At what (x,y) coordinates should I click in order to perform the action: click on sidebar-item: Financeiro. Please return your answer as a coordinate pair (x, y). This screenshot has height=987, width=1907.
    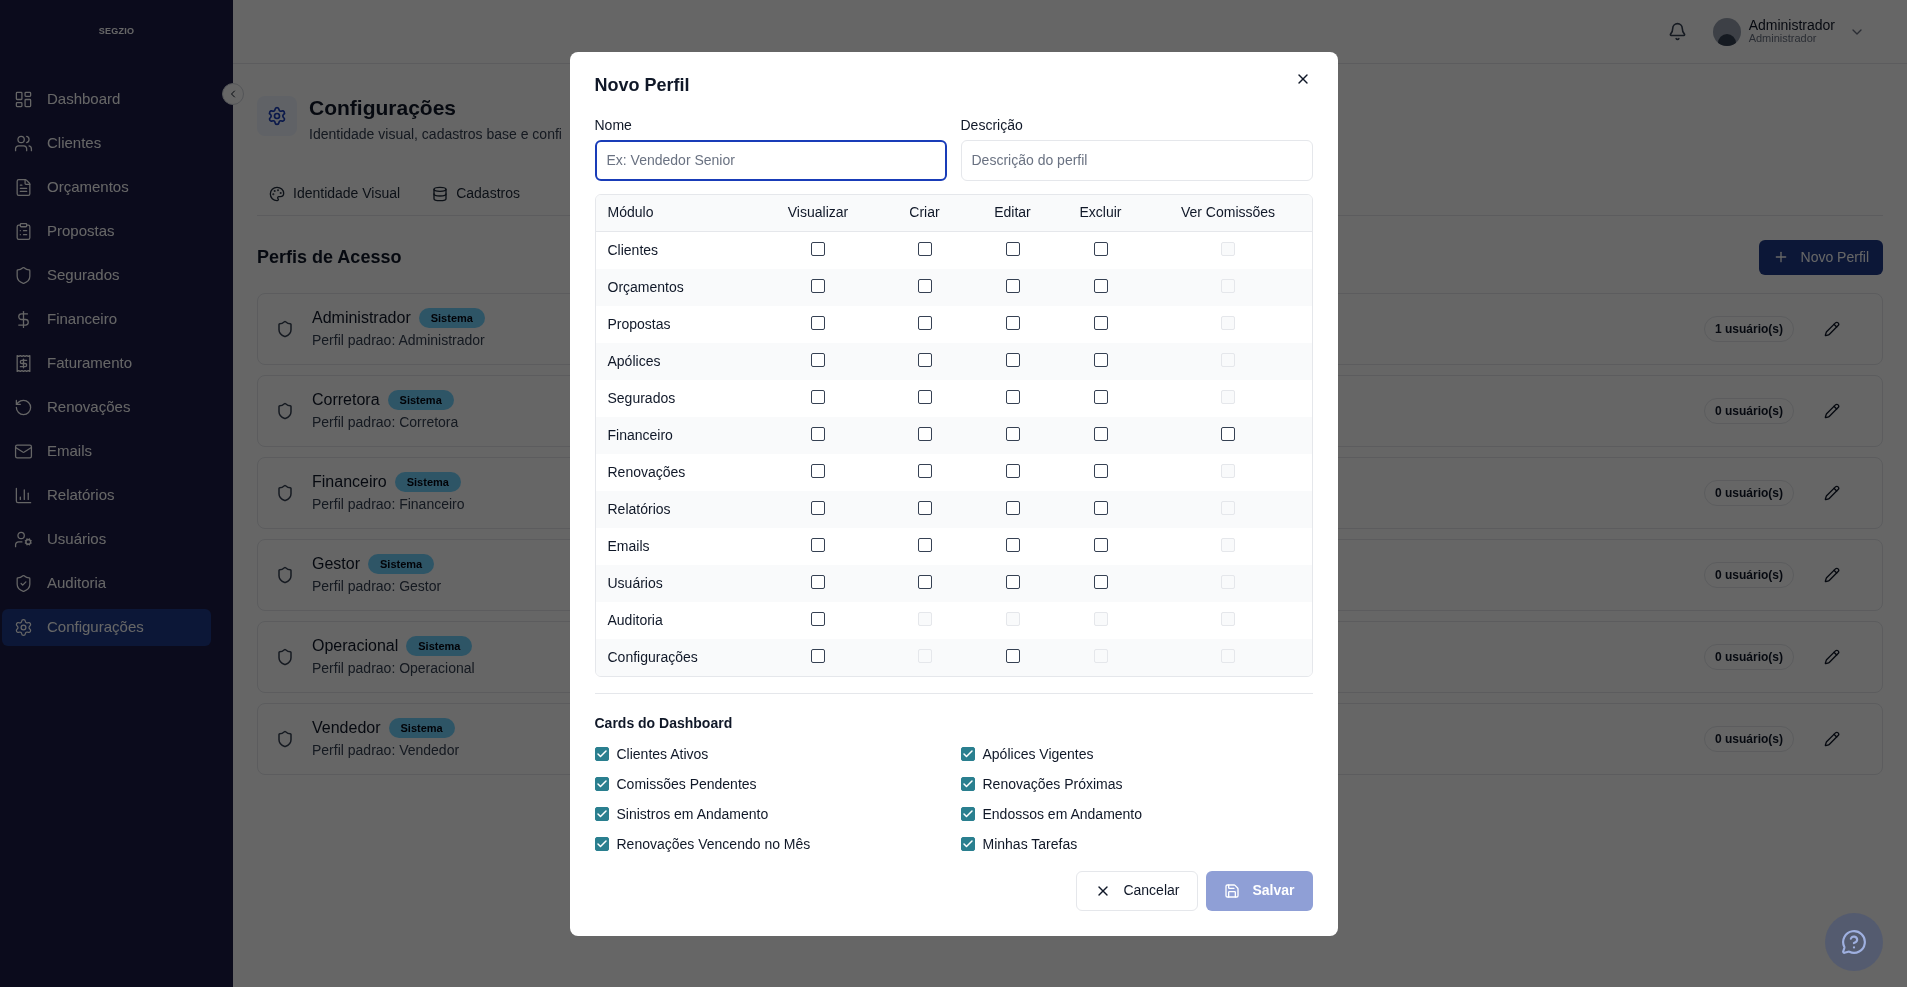
    Looking at the image, I should click on (106, 319).